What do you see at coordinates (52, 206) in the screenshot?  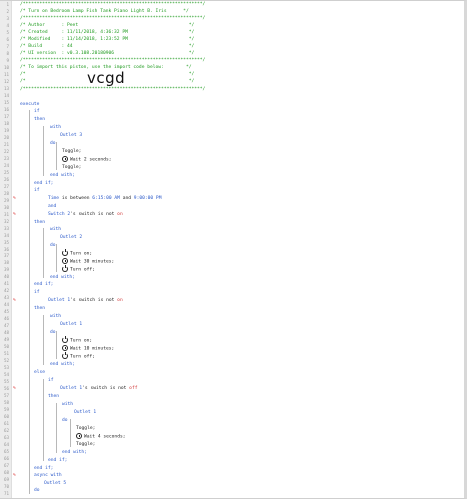 I see `and-keyword: and` at bounding box center [52, 206].